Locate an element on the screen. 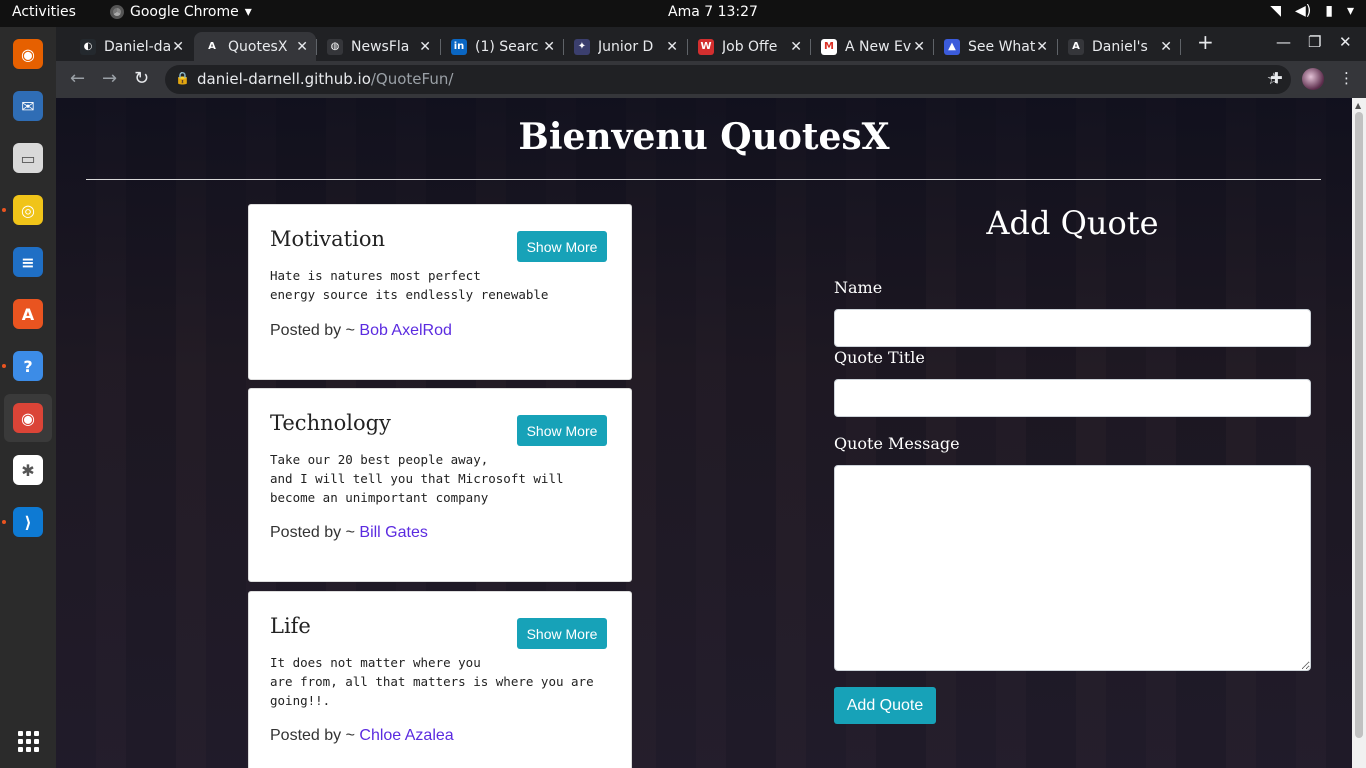  forward-icon: → is located at coordinates (109, 78).